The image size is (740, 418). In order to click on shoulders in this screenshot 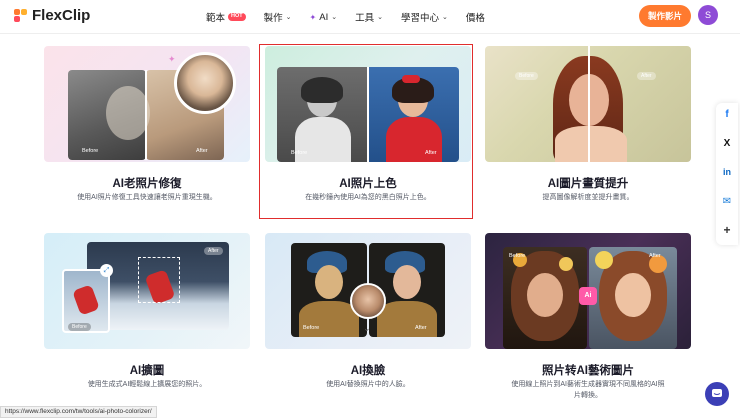, I will do `click(591, 144)`.